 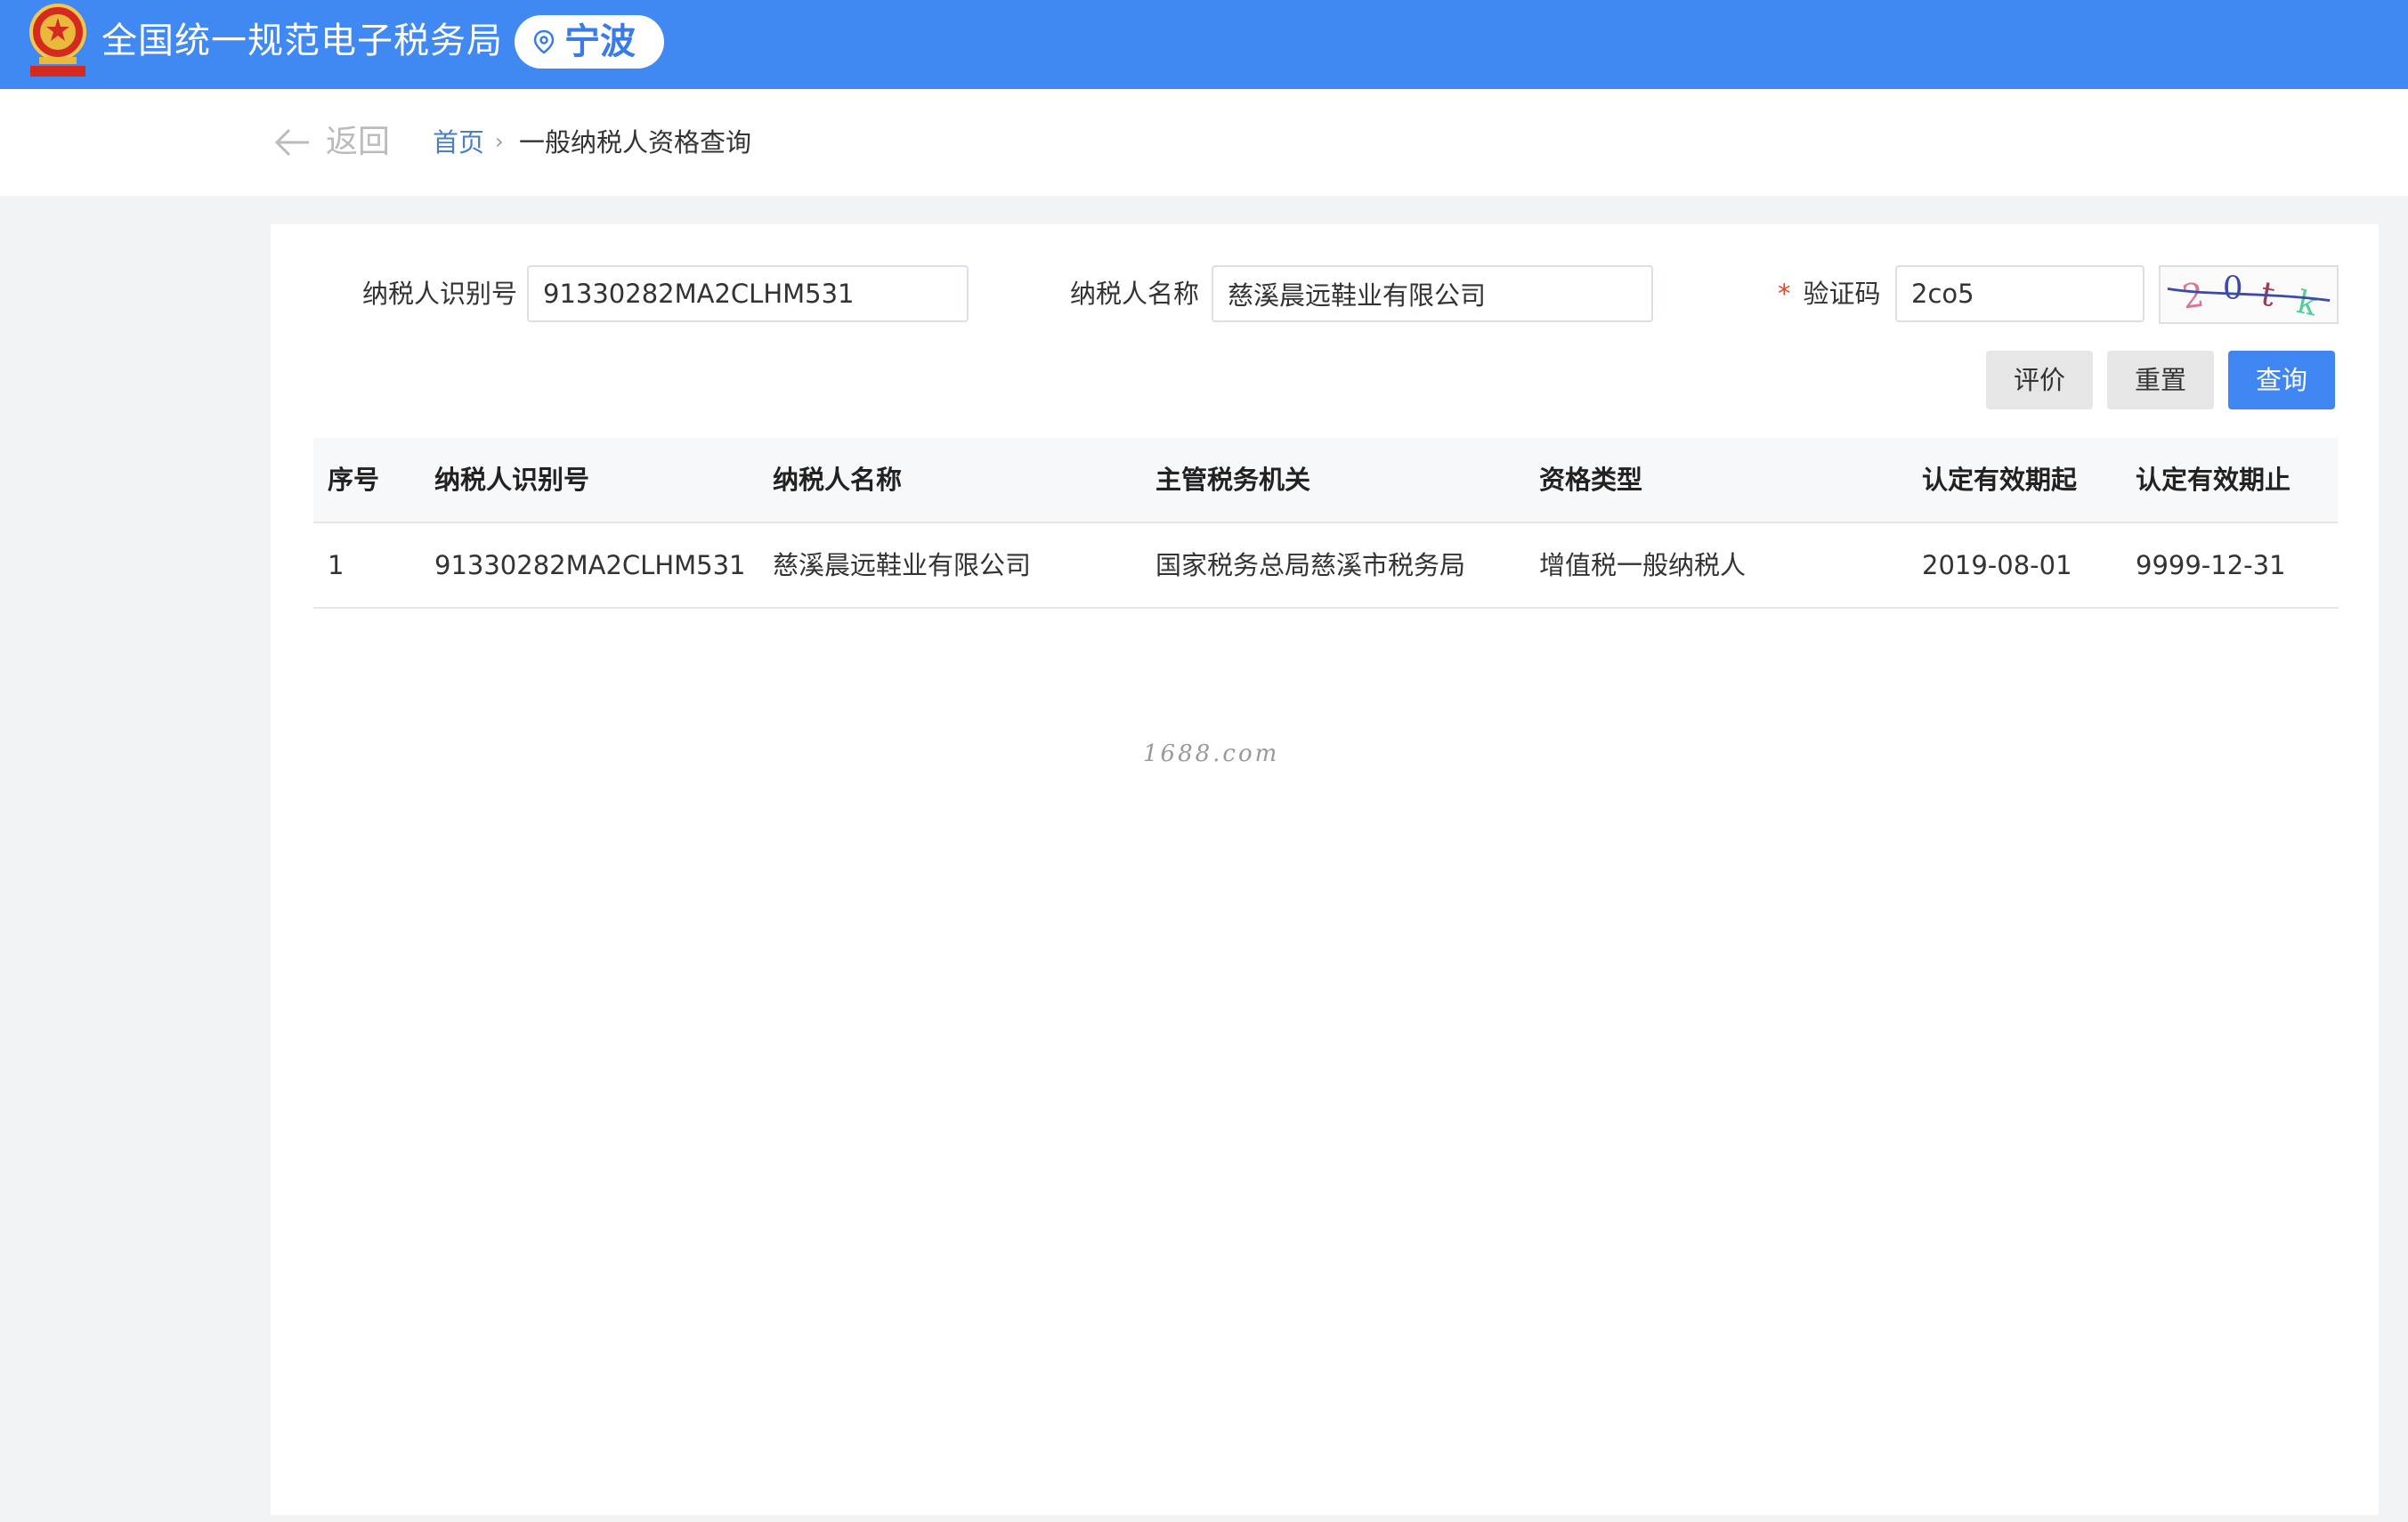 What do you see at coordinates (635, 142) in the screenshot?
I see `breadcrumb-current: 一般纳税人资格查询` at bounding box center [635, 142].